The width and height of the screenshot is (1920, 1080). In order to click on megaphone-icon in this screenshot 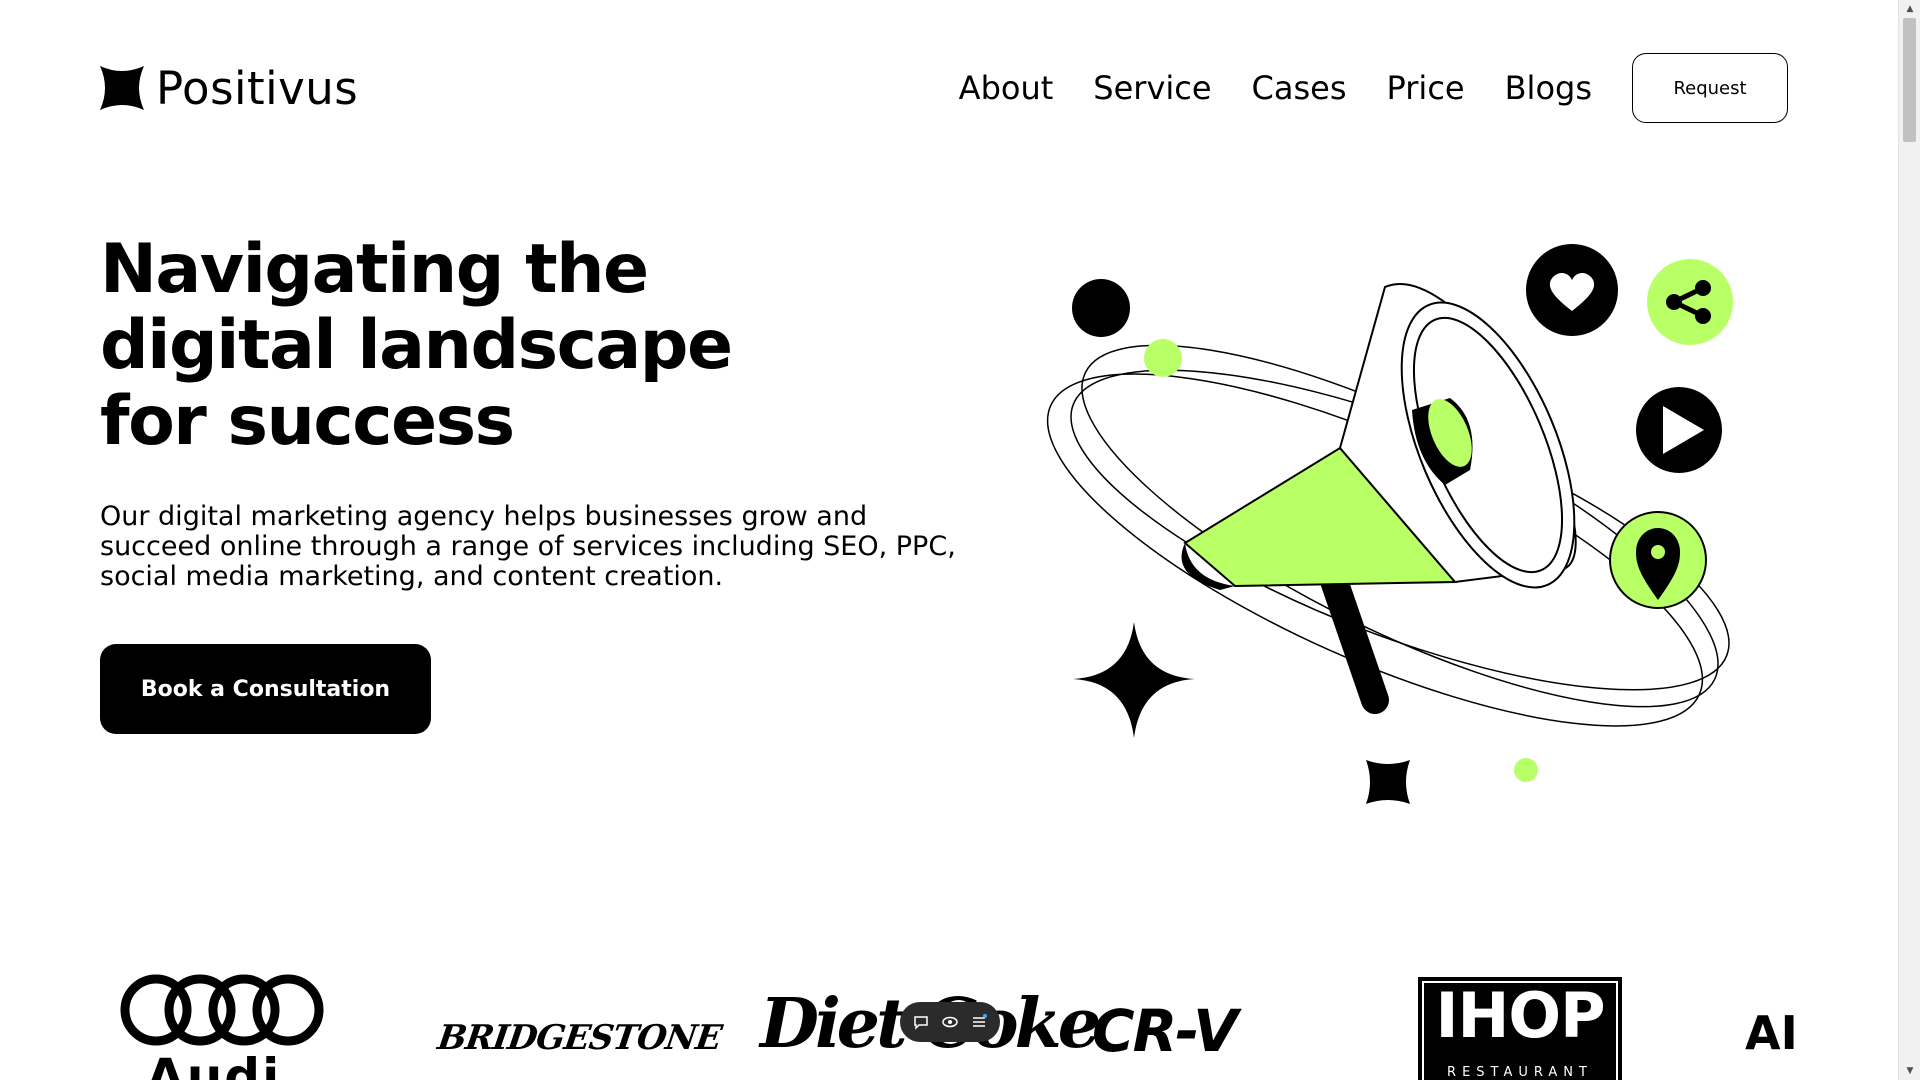, I will do `click(1379, 498)`.